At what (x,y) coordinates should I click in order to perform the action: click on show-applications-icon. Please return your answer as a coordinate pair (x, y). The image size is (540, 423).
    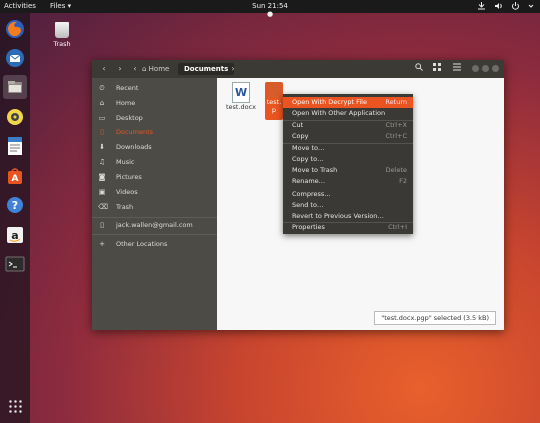
    Looking at the image, I should click on (15, 406).